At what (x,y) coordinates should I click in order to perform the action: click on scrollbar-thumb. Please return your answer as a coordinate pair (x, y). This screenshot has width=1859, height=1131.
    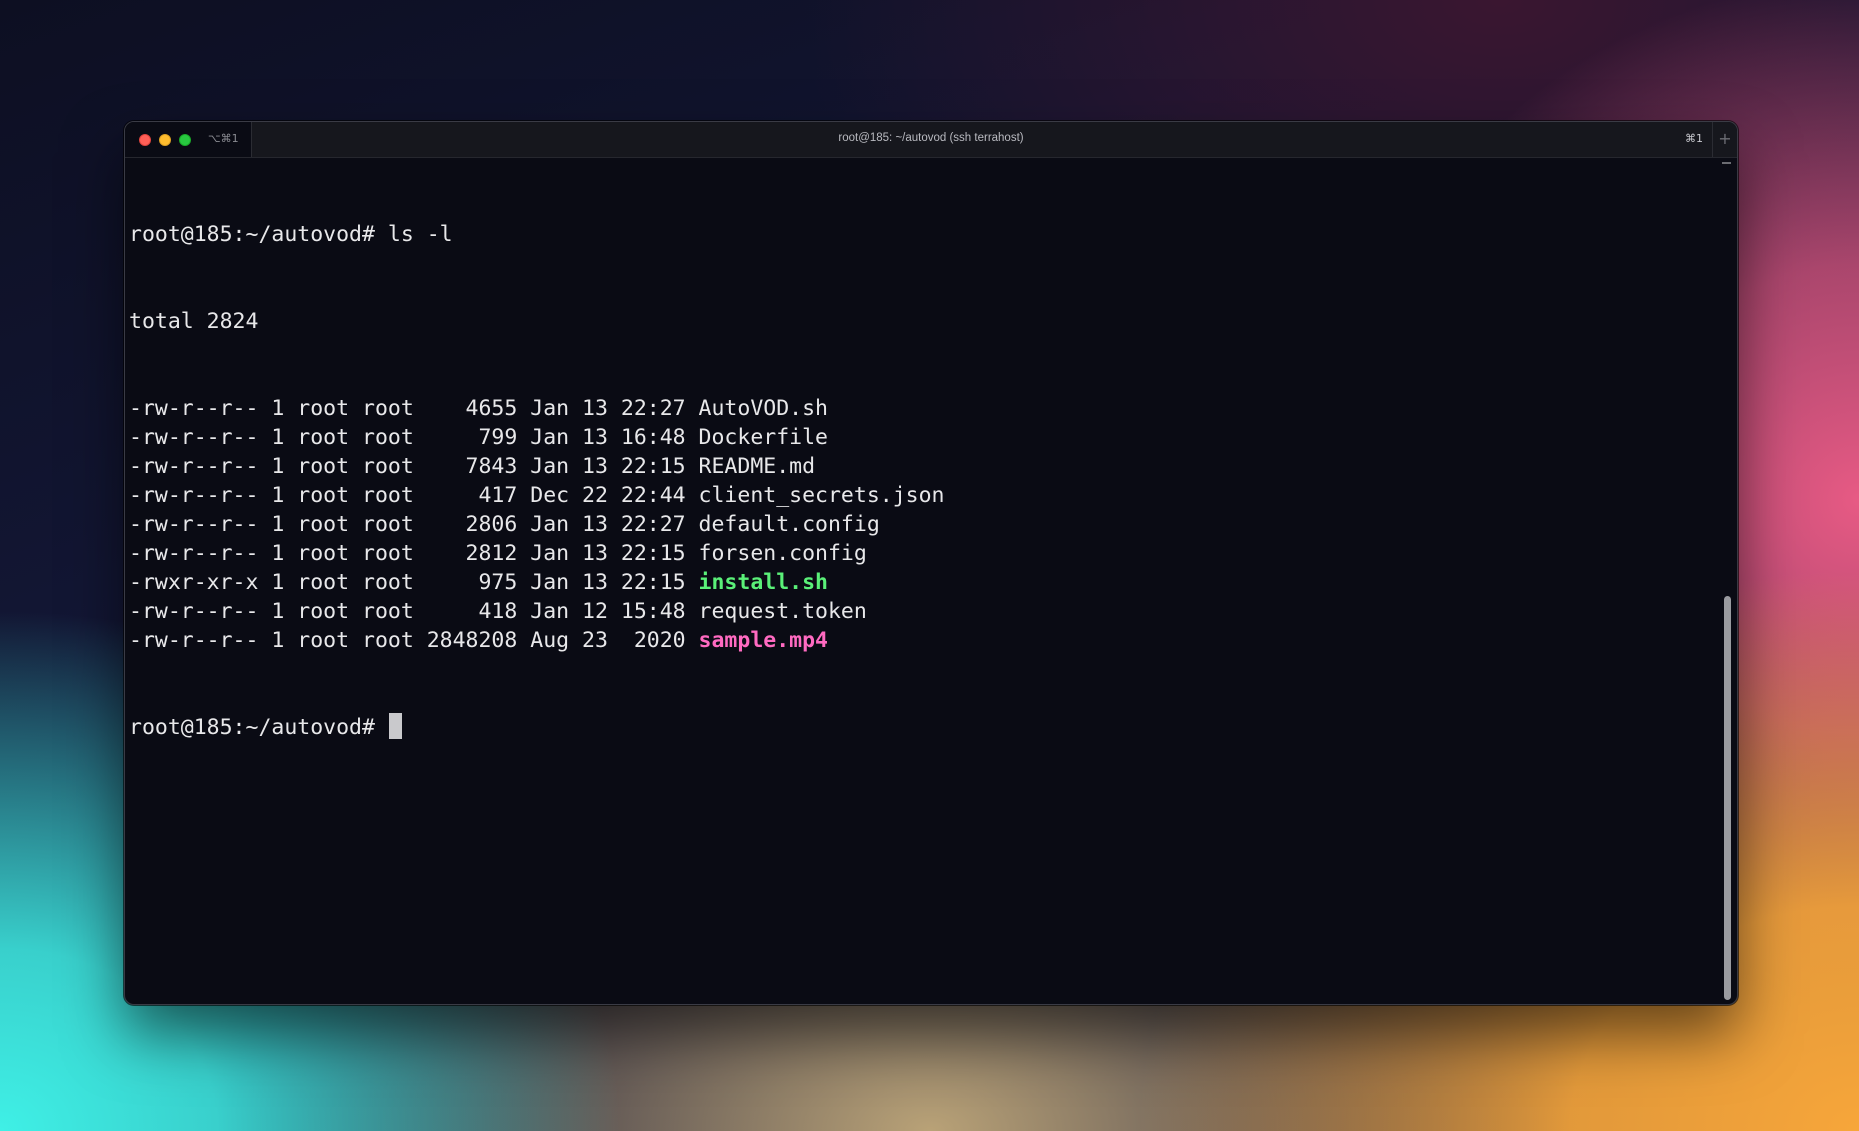
    Looking at the image, I should click on (1727, 798).